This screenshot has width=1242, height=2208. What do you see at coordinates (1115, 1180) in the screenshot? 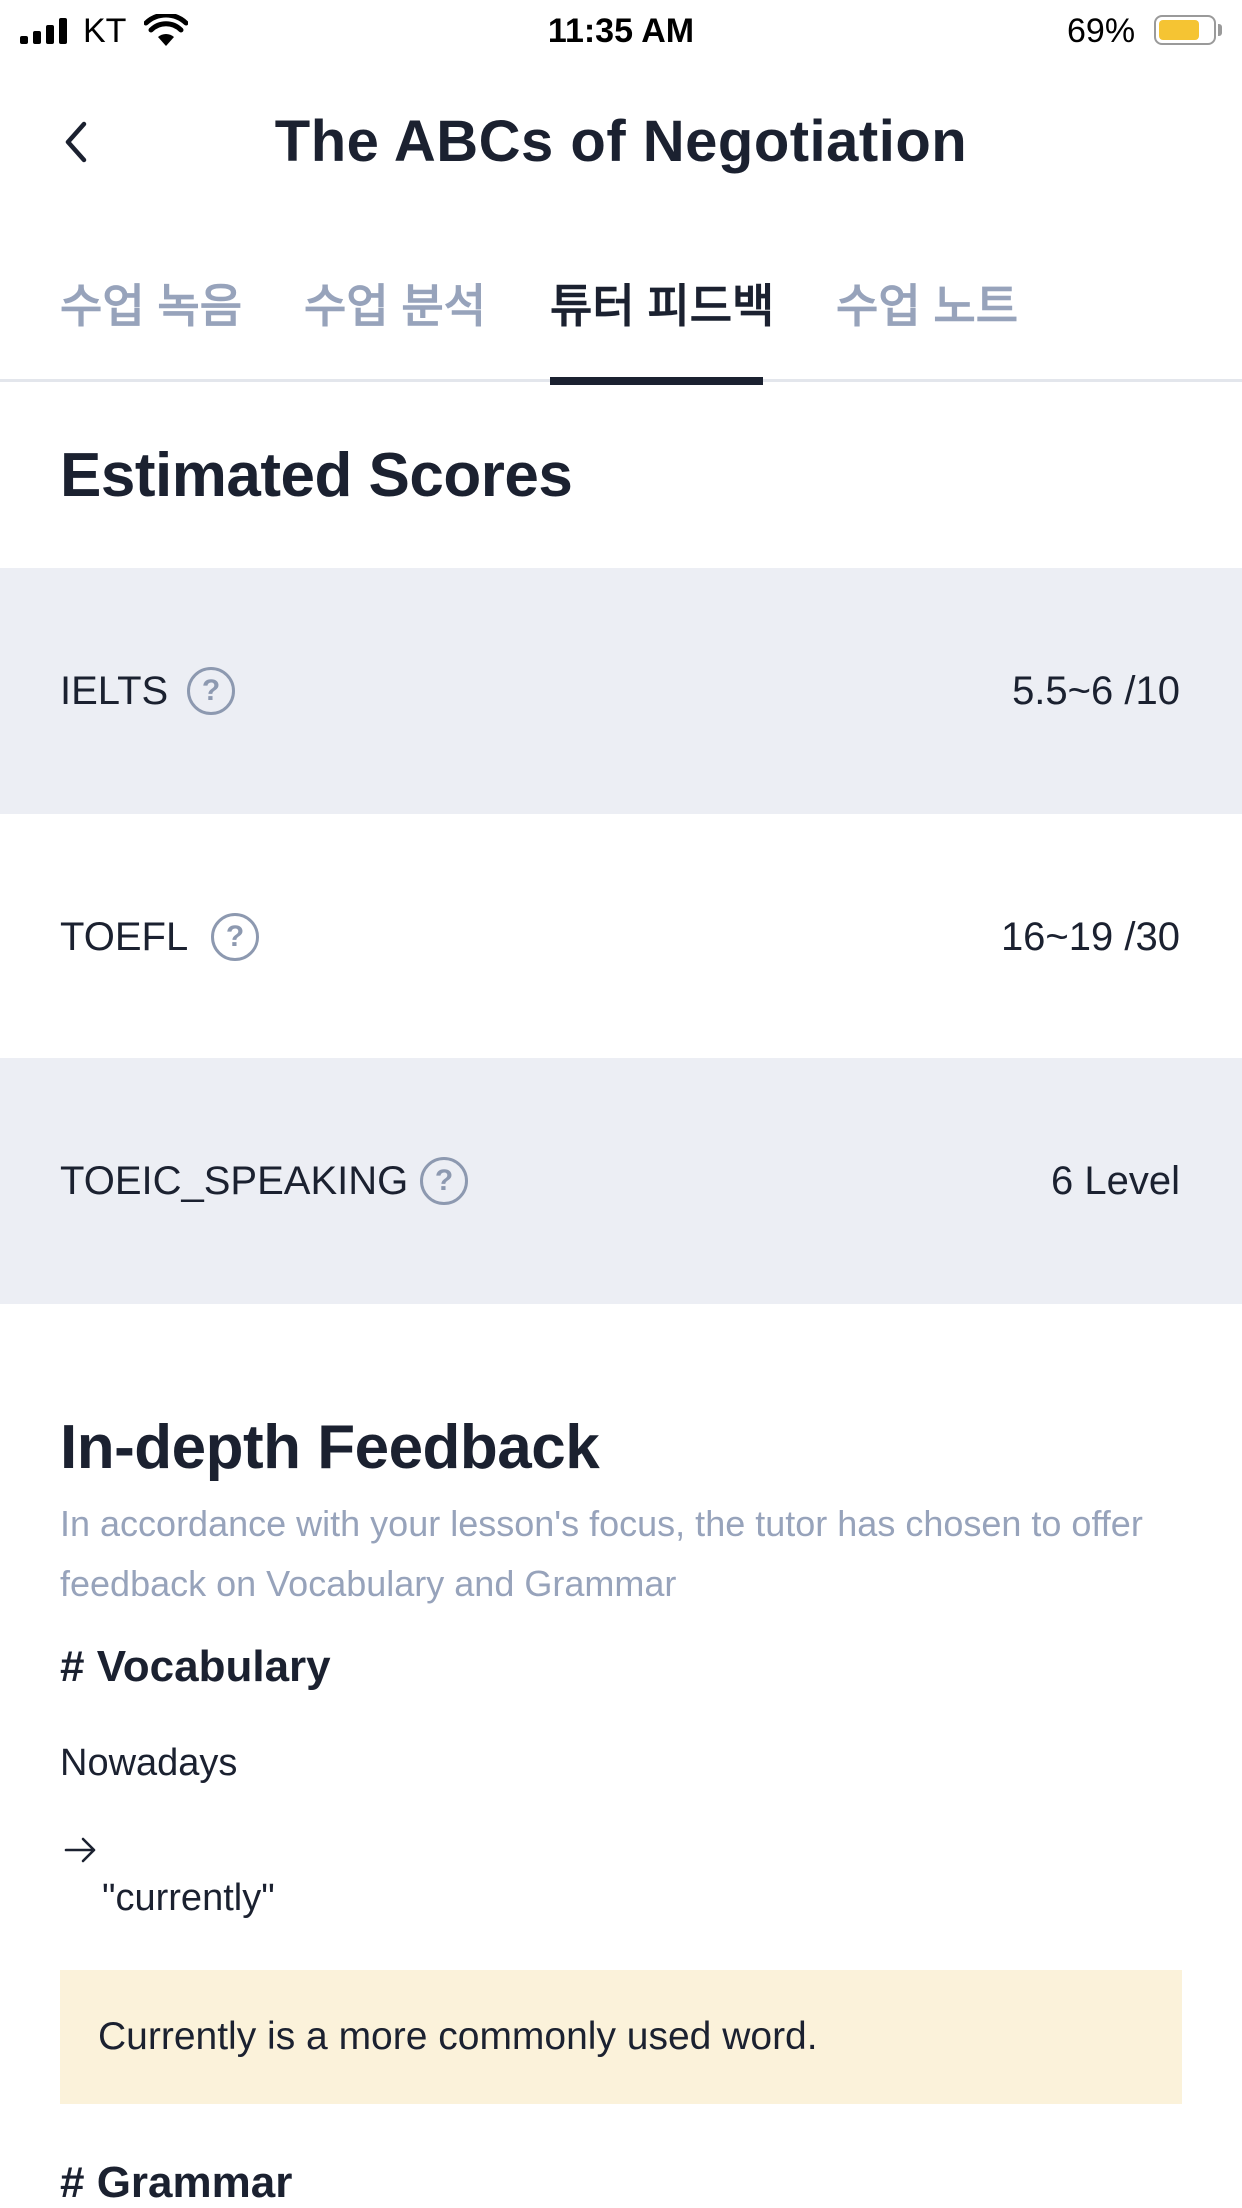
I see `score-value: 6 Level` at bounding box center [1115, 1180].